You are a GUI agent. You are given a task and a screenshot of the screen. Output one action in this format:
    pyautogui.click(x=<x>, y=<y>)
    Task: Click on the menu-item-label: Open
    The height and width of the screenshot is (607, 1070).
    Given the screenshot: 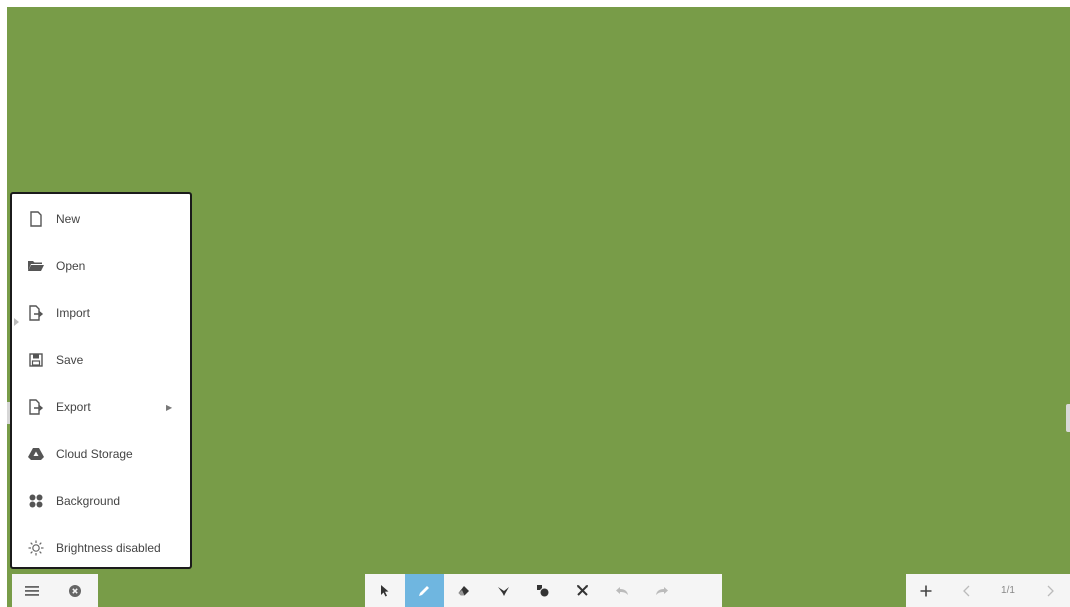 What is the action you would take?
    pyautogui.click(x=71, y=266)
    